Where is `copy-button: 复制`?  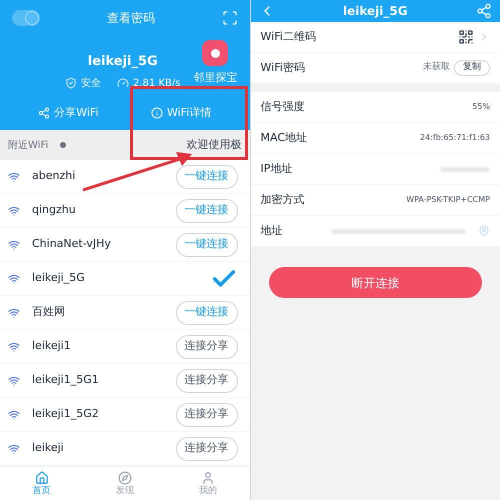 copy-button: 复制 is located at coordinates (472, 68).